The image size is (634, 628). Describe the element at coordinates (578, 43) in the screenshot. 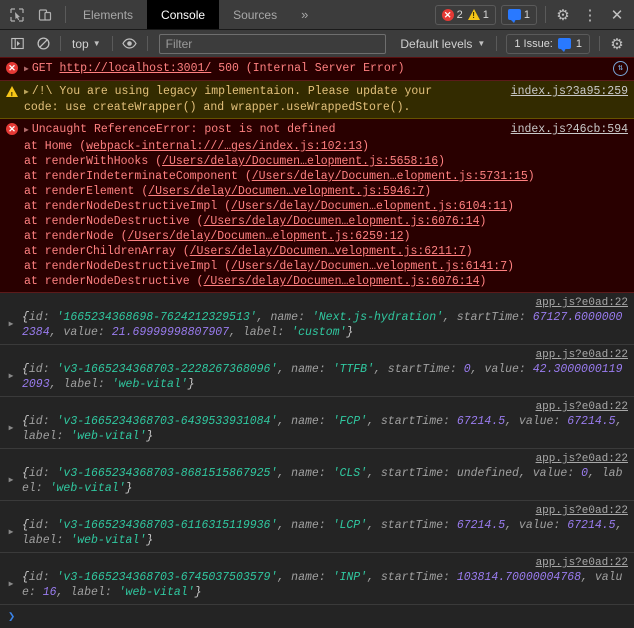

I see `issues-count-label: 1` at that location.